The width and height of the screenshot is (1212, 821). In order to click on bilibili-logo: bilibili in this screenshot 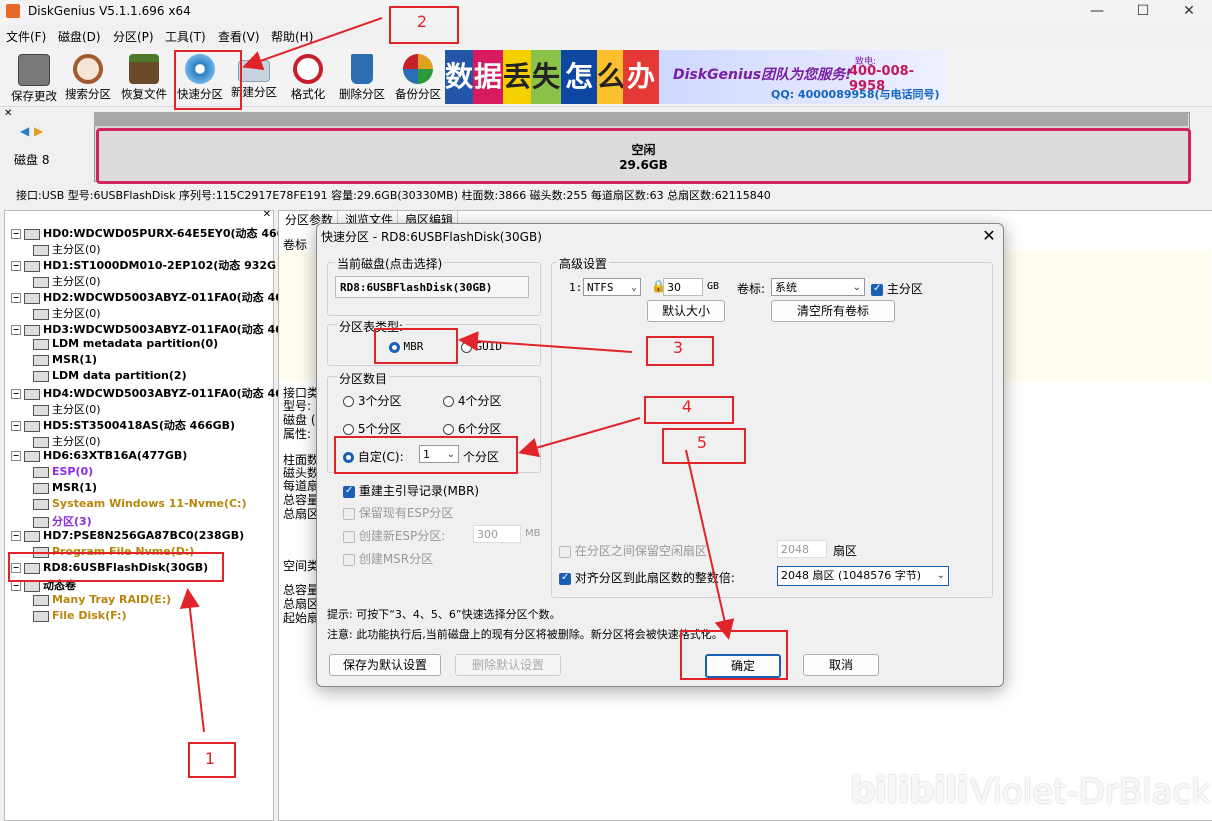, I will do `click(909, 790)`.